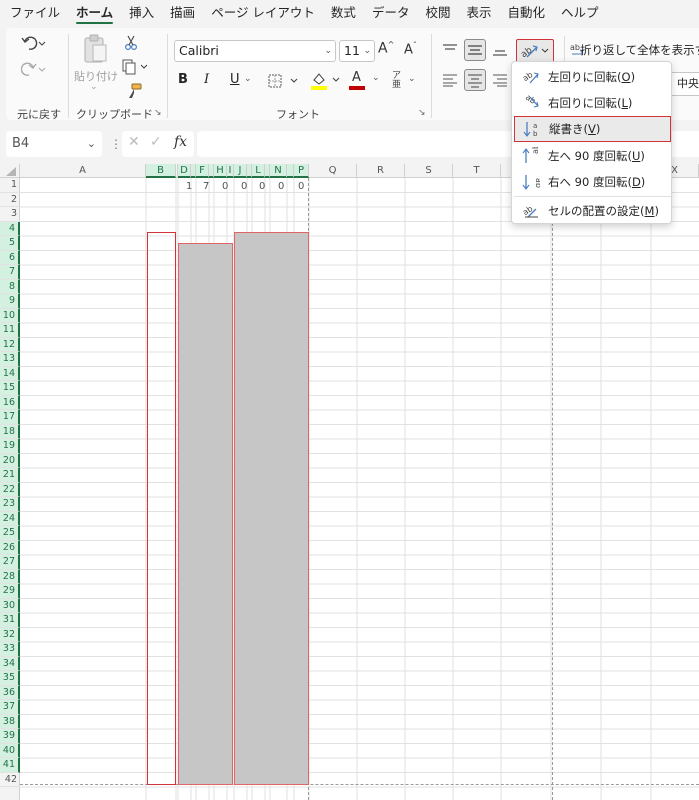 The width and height of the screenshot is (699, 800). What do you see at coordinates (10, 750) in the screenshot?
I see `row-header: 40` at bounding box center [10, 750].